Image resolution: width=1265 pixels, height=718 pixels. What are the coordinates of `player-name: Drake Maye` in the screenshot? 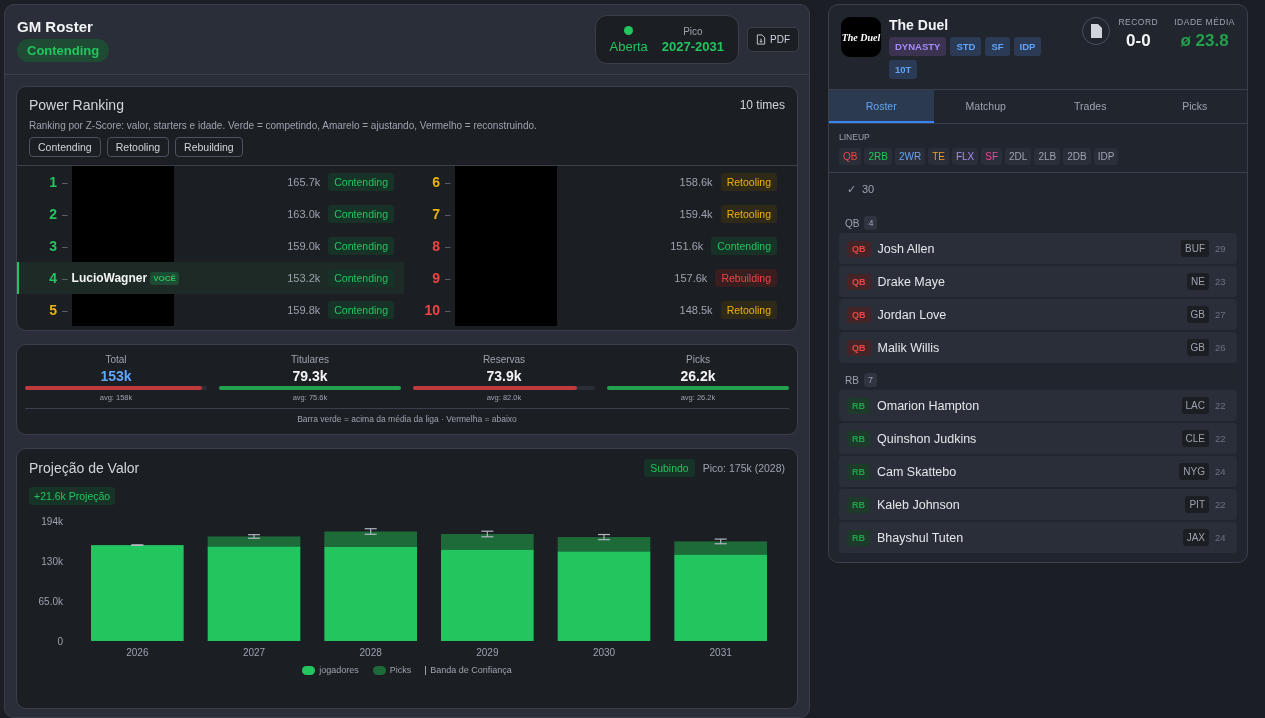 It's located at (911, 281).